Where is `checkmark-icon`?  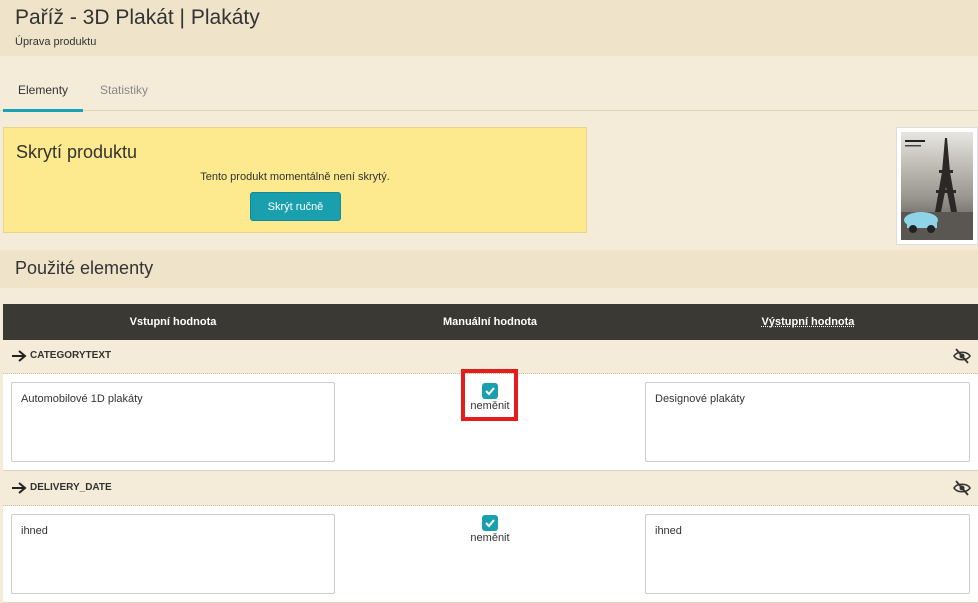
checkmark-icon is located at coordinates (490, 523).